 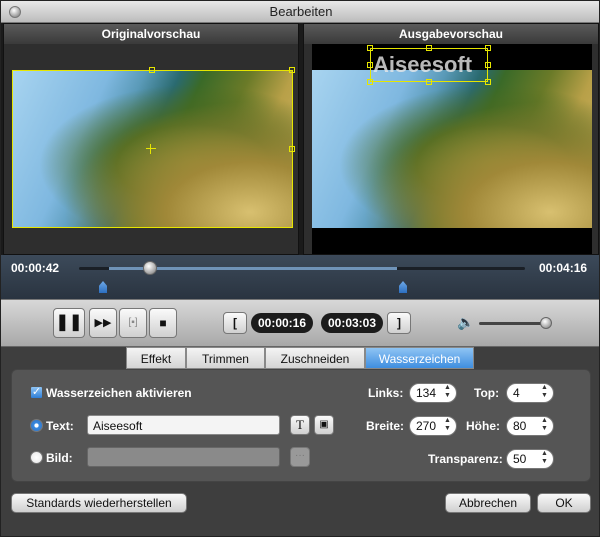 I want to click on transparenz-stepper: 50 ▲ ▼, so click(x=530, y=459).